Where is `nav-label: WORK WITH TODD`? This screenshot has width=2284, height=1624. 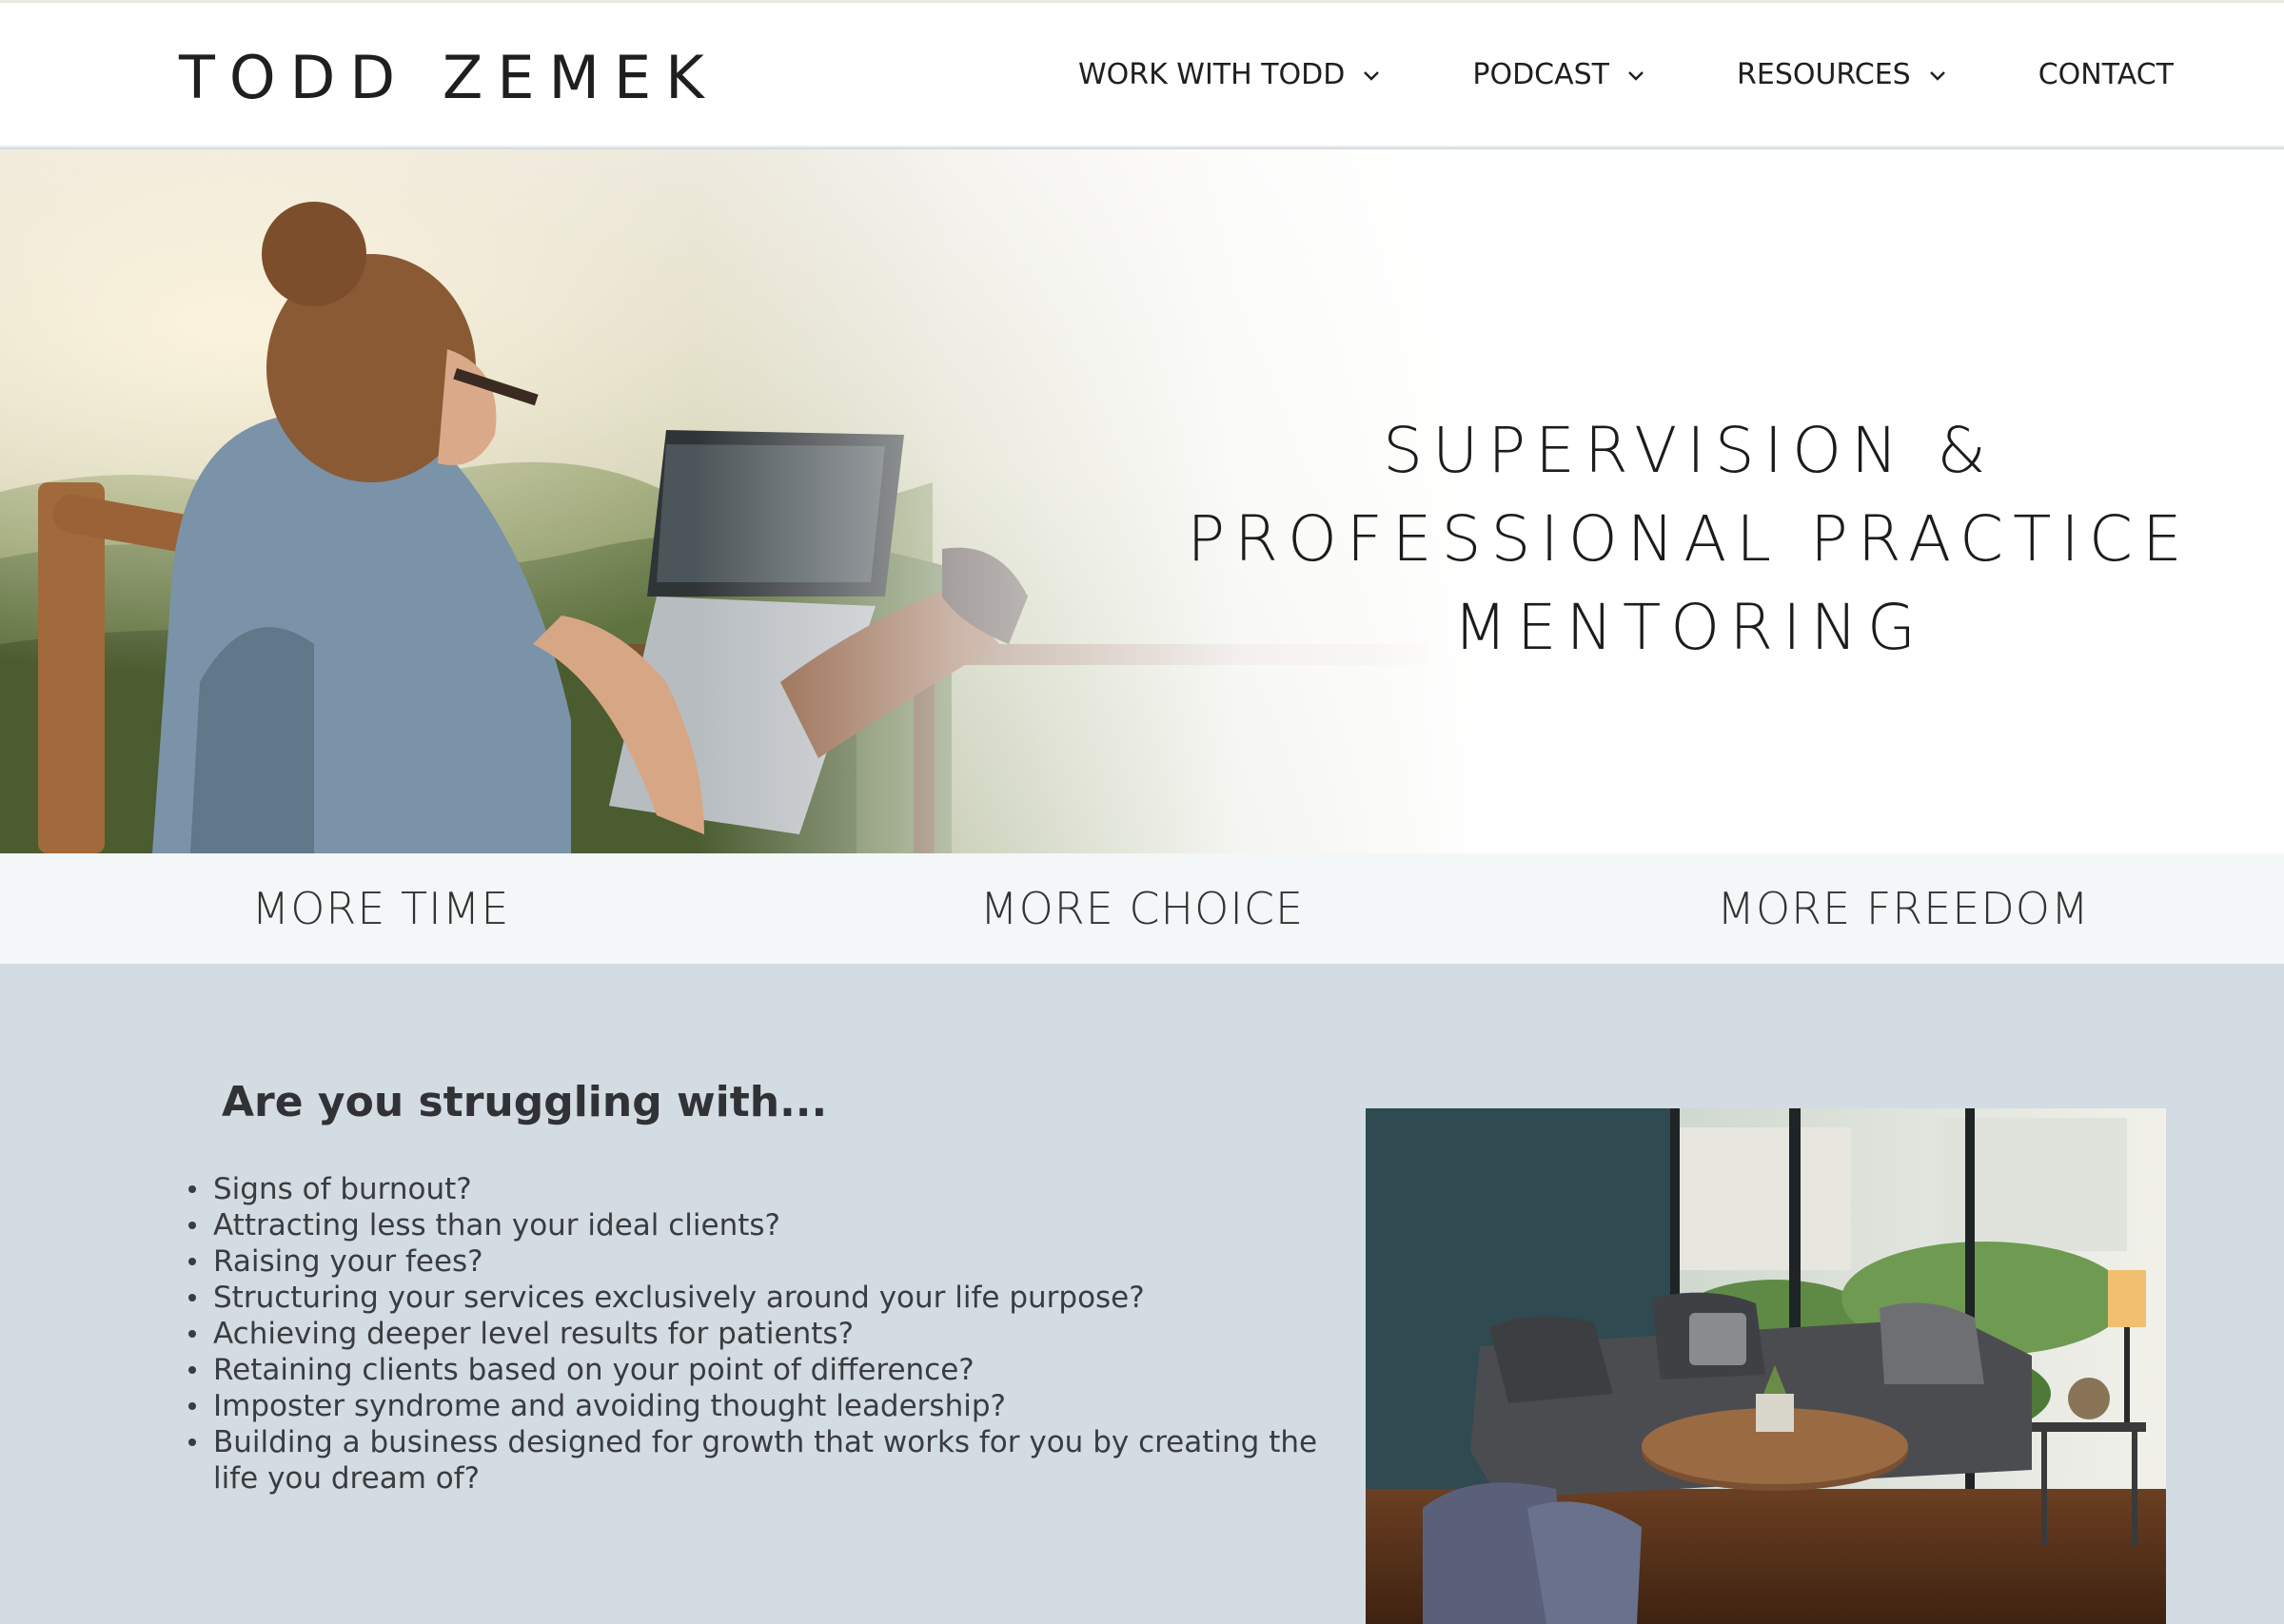
nav-label: WORK WITH TODD is located at coordinates (1211, 74).